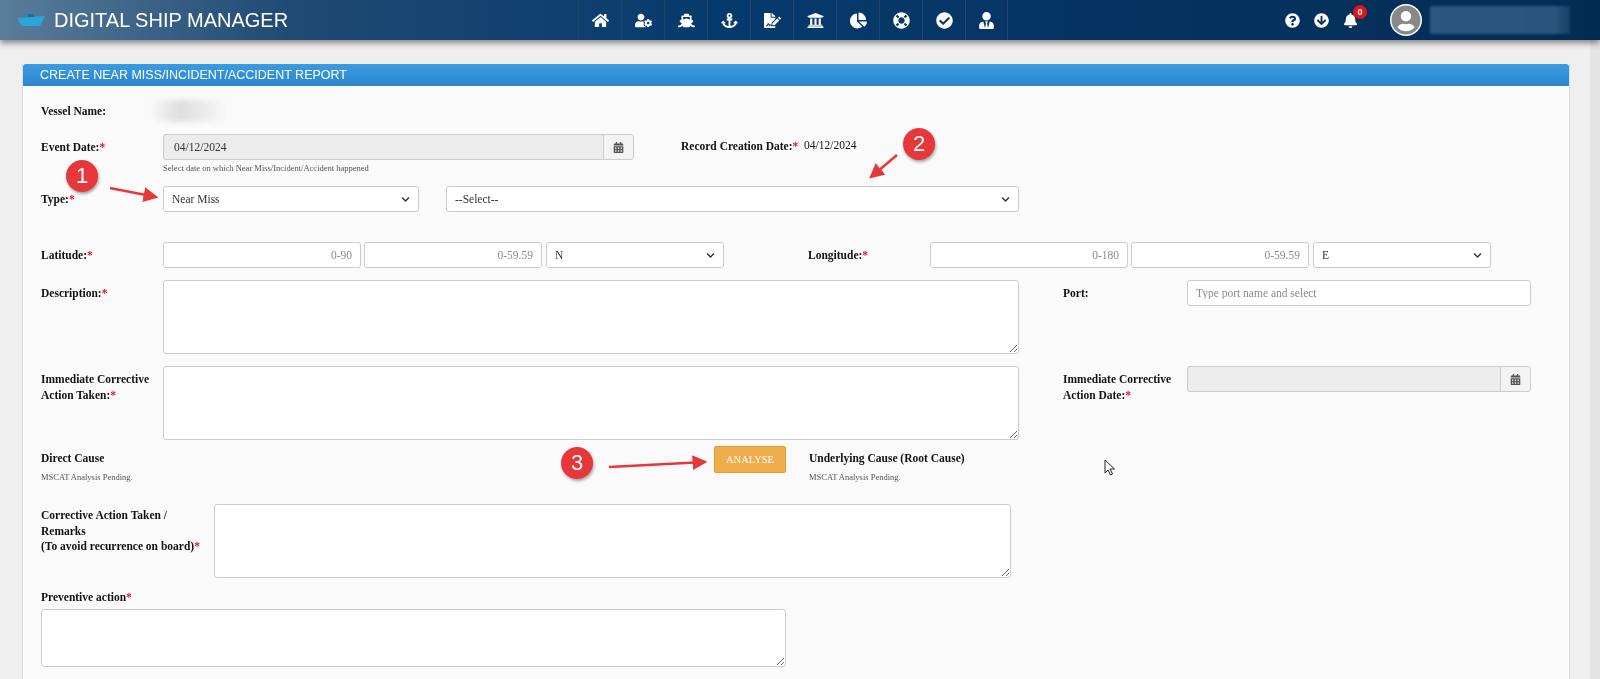 This screenshot has height=679, width=1600. Describe the element at coordinates (772, 20) in the screenshot. I see `document-icon` at that location.